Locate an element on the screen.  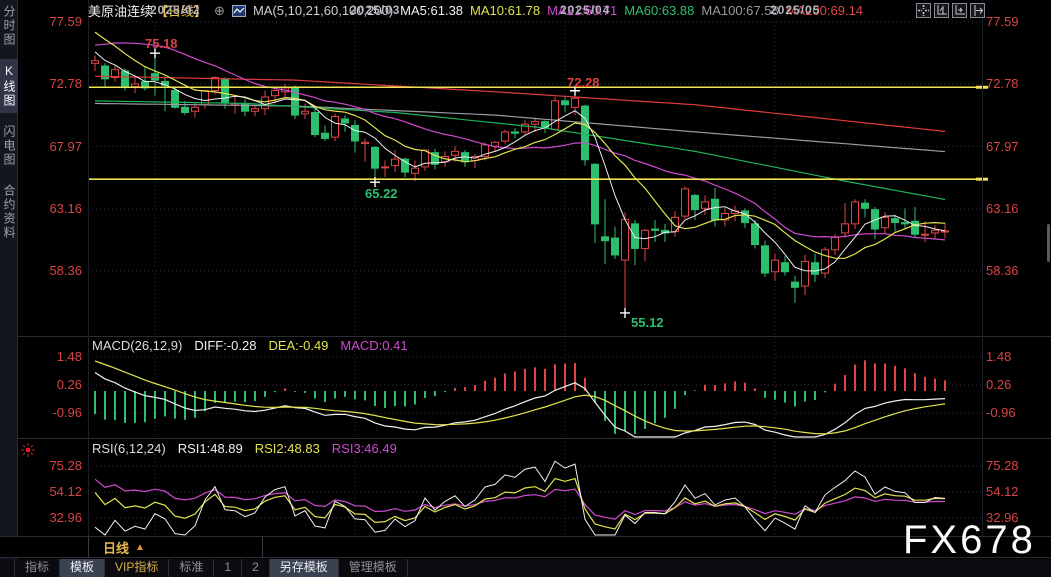
ma100-value: MA100:67.58 is located at coordinates (740, 10).